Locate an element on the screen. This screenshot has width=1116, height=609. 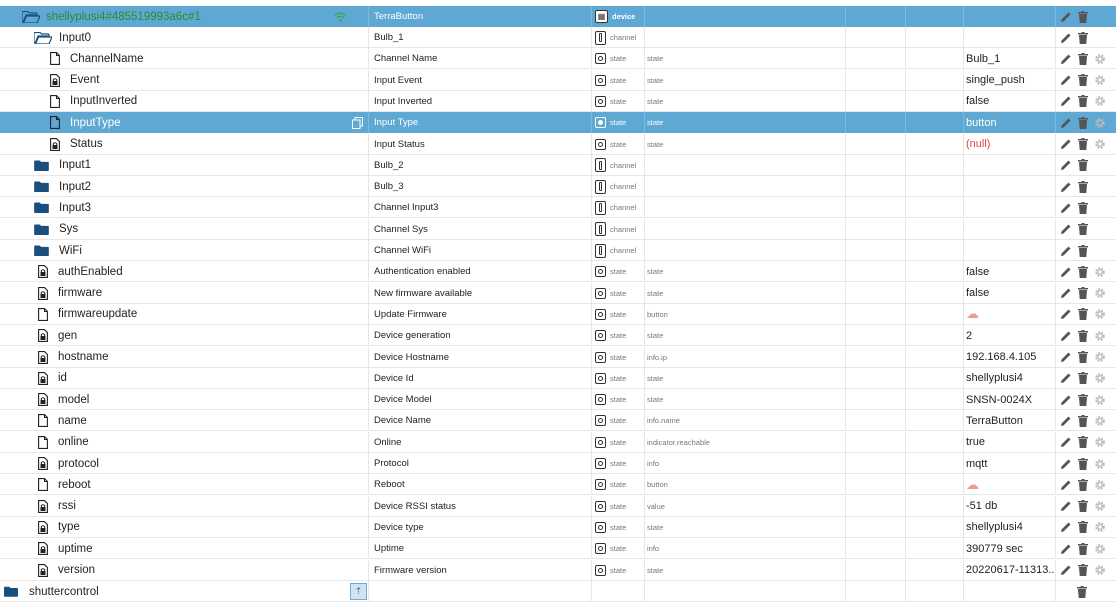
channel-row: WiFi Channel WiFi channel is located at coordinates (558, 250).